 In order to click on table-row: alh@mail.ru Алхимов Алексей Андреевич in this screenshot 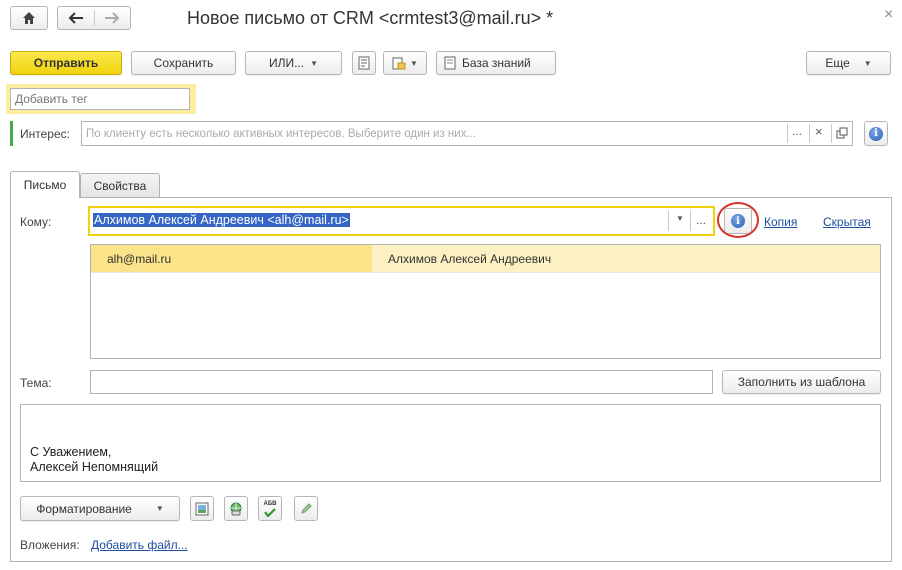, I will do `click(485, 258)`.